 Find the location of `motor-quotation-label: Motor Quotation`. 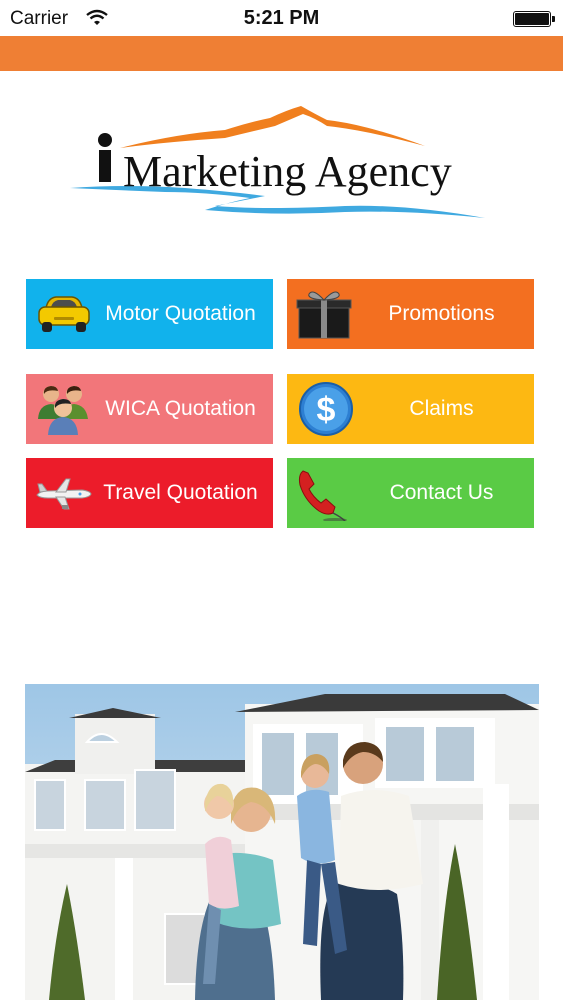

motor-quotation-label: Motor Quotation is located at coordinates (180, 313).